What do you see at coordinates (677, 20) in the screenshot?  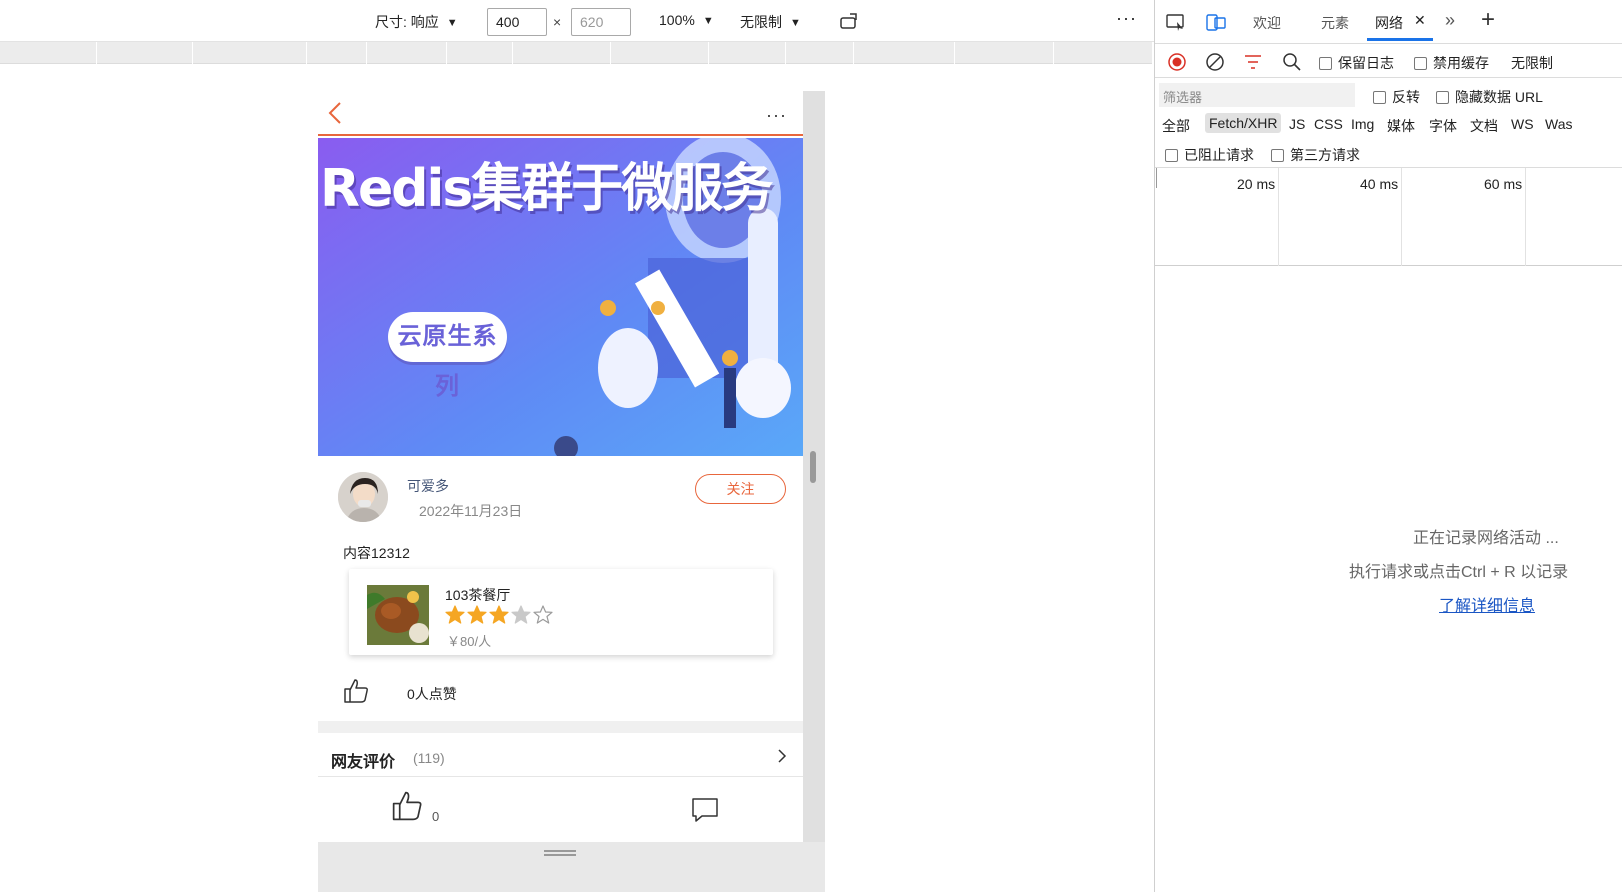 I see `zoom-label: 100%` at bounding box center [677, 20].